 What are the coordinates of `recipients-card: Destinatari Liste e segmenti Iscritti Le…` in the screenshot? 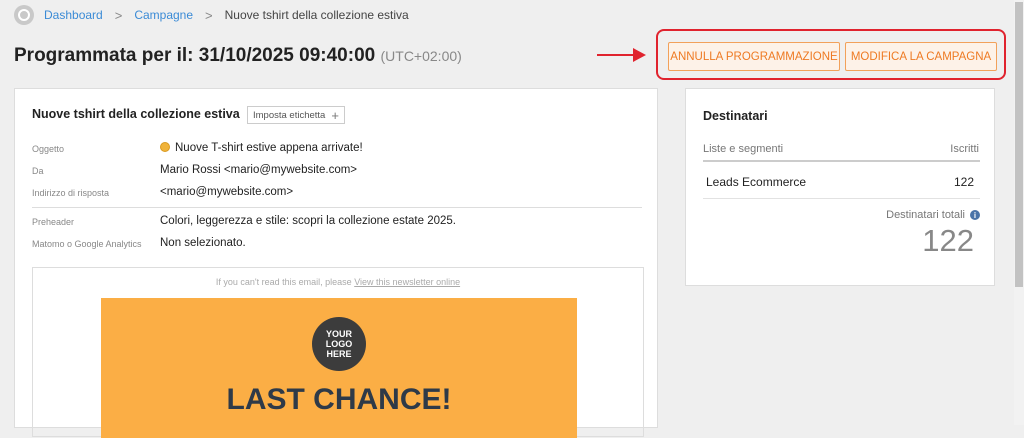 It's located at (840, 187).